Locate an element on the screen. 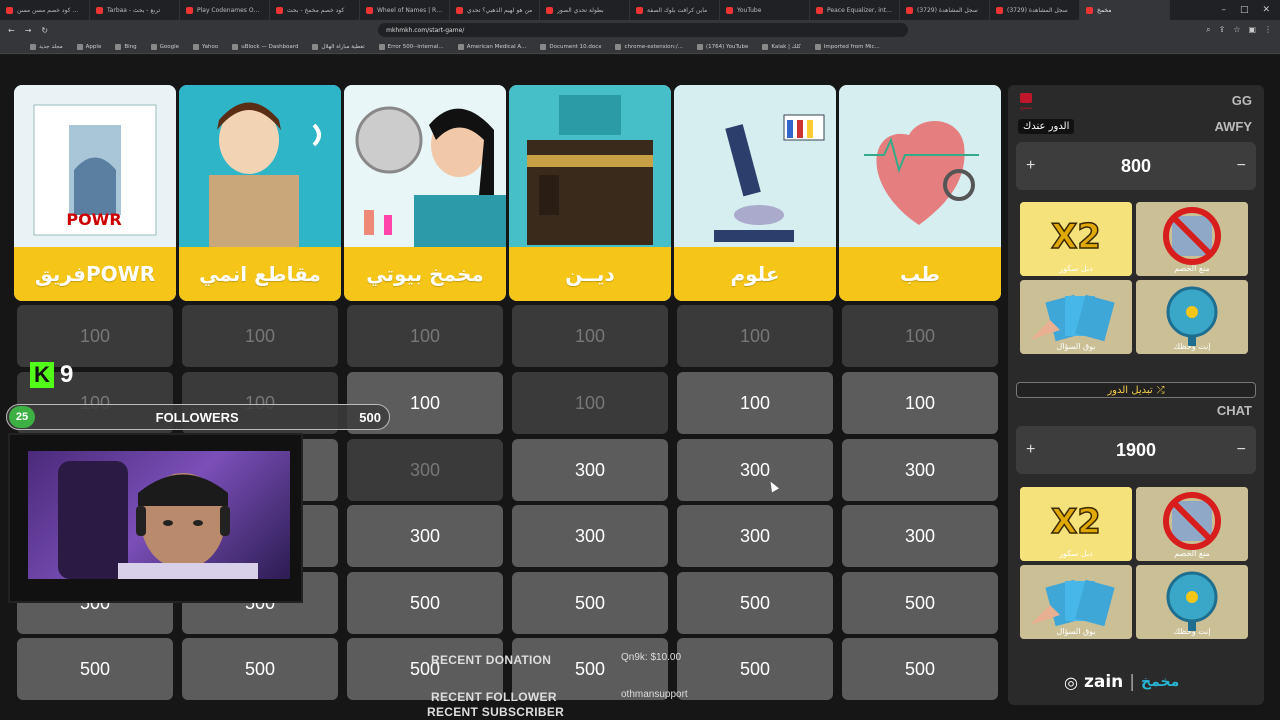 The height and width of the screenshot is (720, 1280). team1-plus-button: + is located at coordinates (1030, 166).